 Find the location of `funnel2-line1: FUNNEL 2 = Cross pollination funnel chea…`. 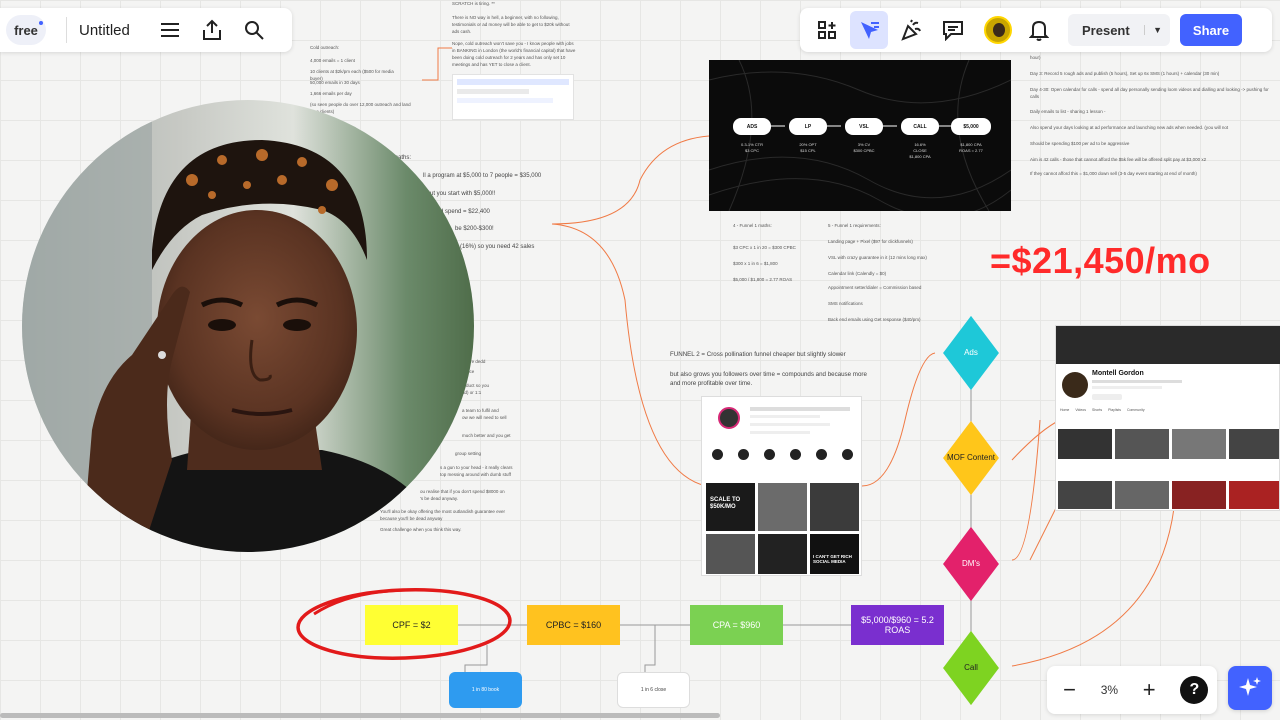

funnel2-line1: FUNNEL 2 = Cross pollination funnel chea… is located at coordinates (758, 354).